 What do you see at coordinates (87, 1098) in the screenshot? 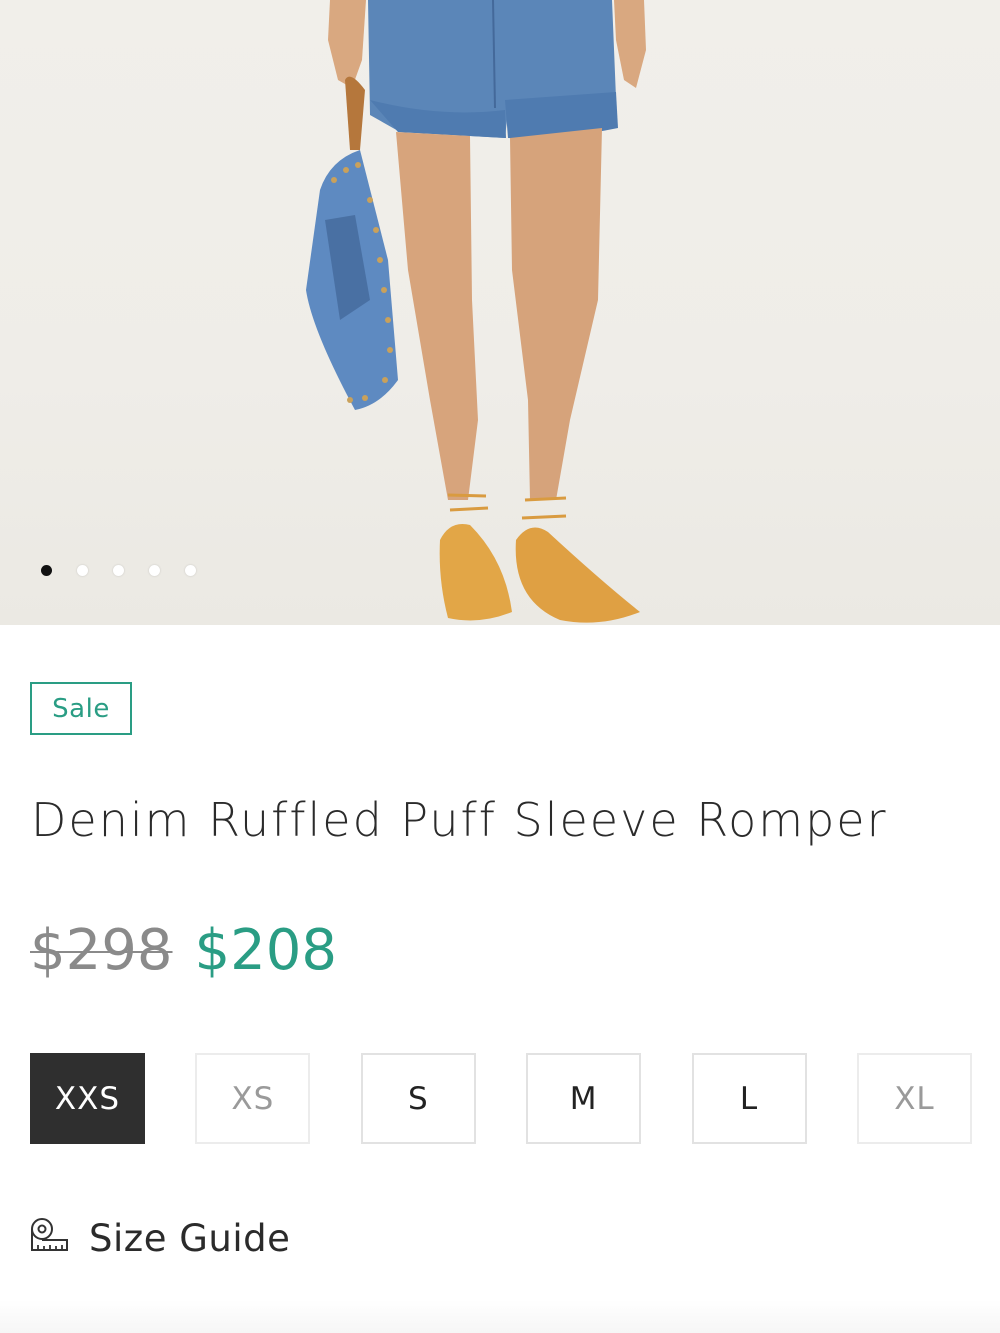
I see `size-option-xxs: XXS` at bounding box center [87, 1098].